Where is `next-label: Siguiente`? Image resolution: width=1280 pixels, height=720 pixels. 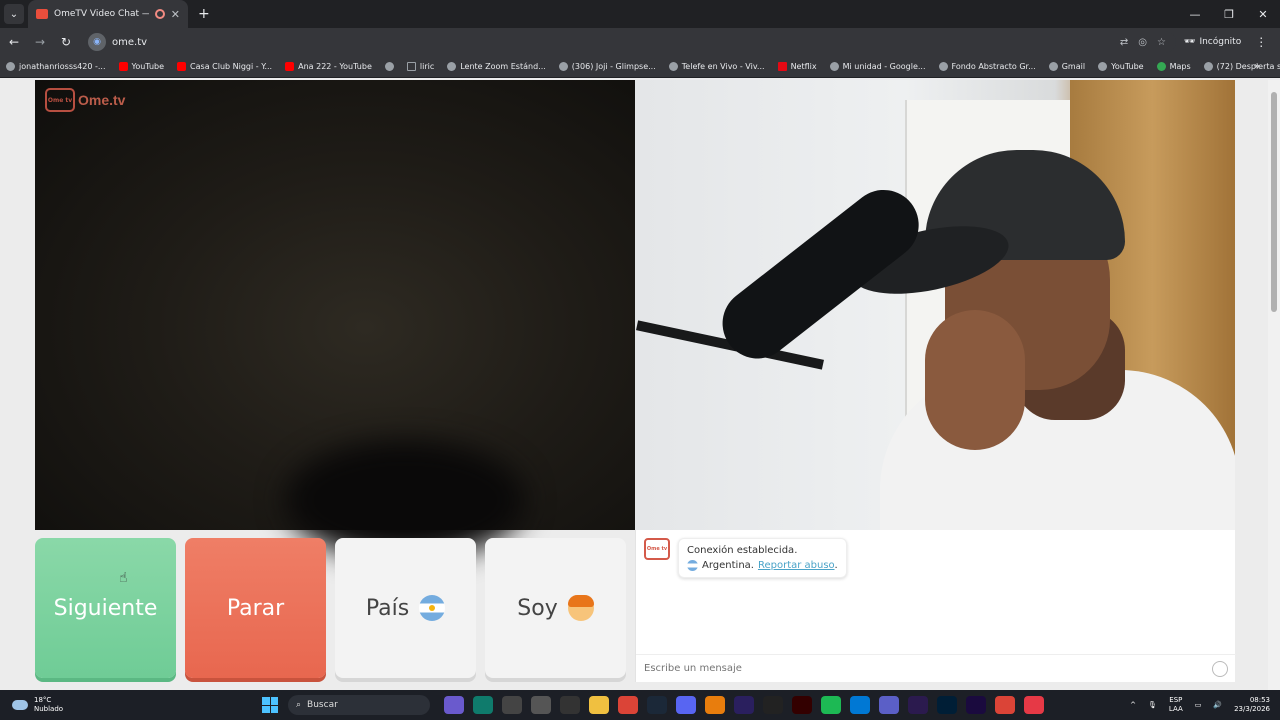 next-label: Siguiente is located at coordinates (105, 608).